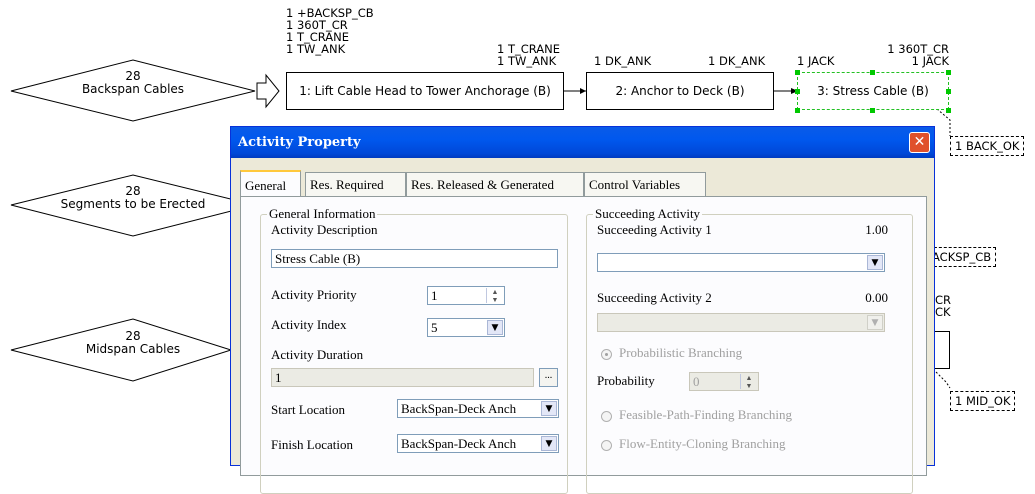 This screenshot has width=1035, height=494. I want to click on resource-label-jack: 1 JACK, so click(816, 61).